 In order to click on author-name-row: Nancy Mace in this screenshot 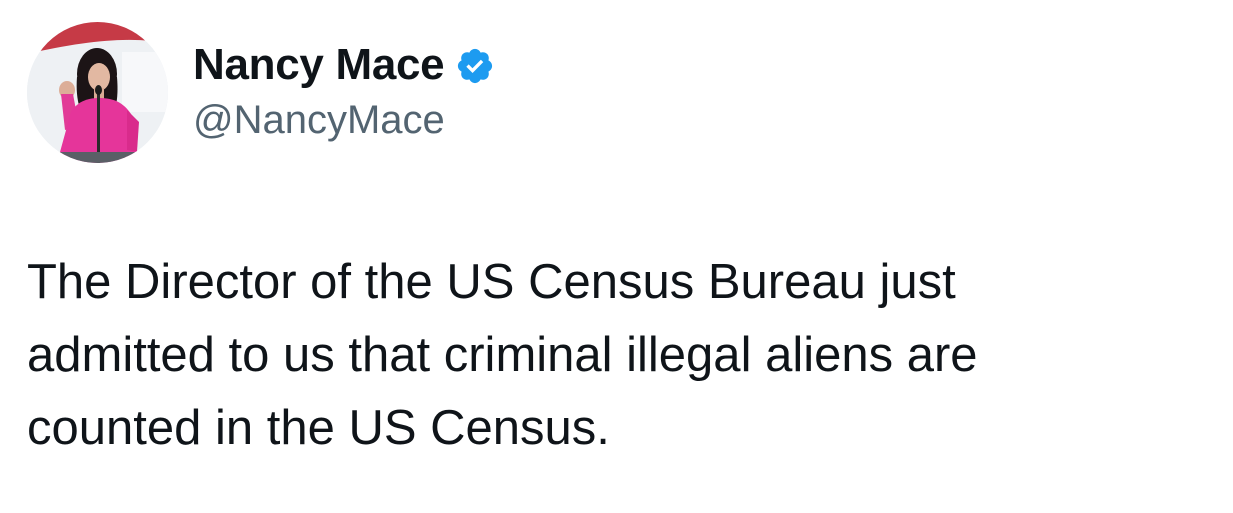, I will do `click(344, 65)`.